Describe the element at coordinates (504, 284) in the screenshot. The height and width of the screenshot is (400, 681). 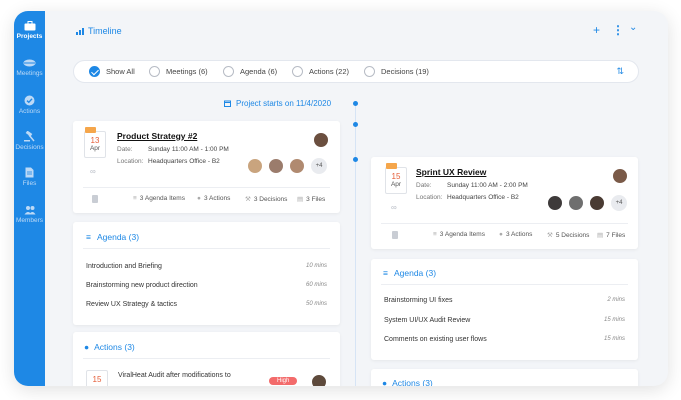
I see `divider` at that location.